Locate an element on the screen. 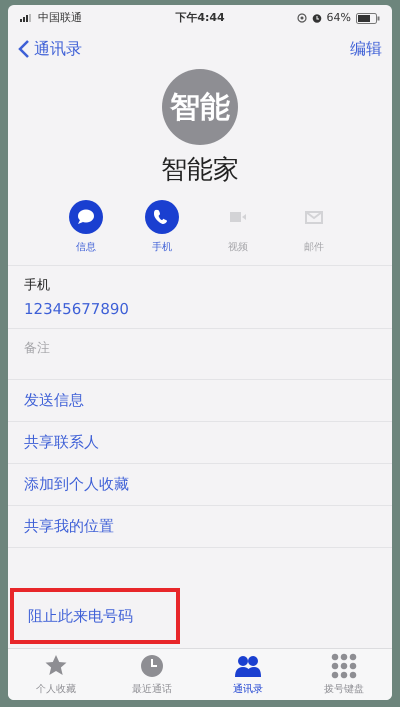 The height and width of the screenshot is (707, 400). status-time: 下午4:44 is located at coordinates (200, 18).